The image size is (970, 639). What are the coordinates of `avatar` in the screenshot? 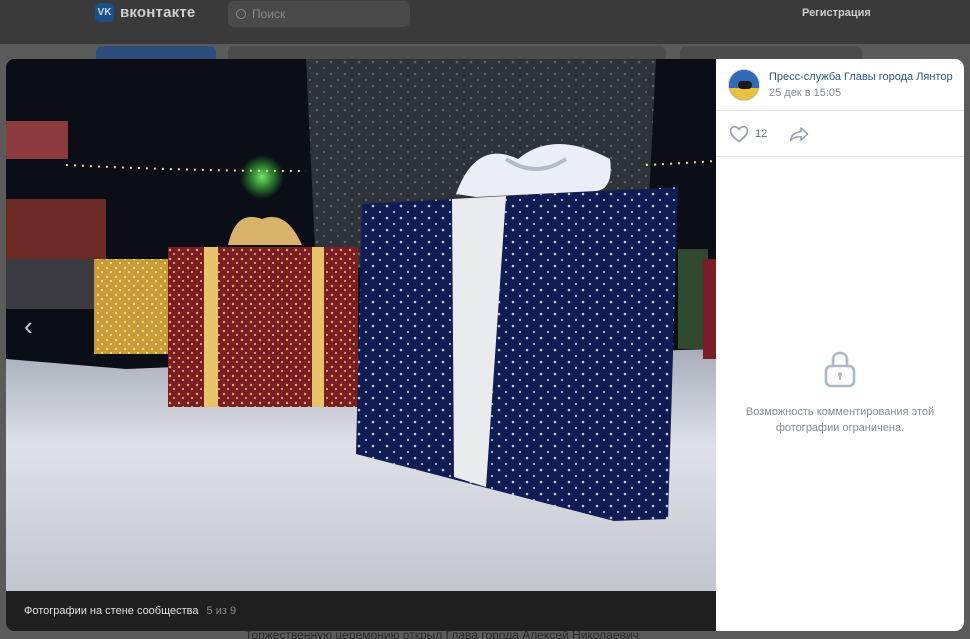 It's located at (744, 85).